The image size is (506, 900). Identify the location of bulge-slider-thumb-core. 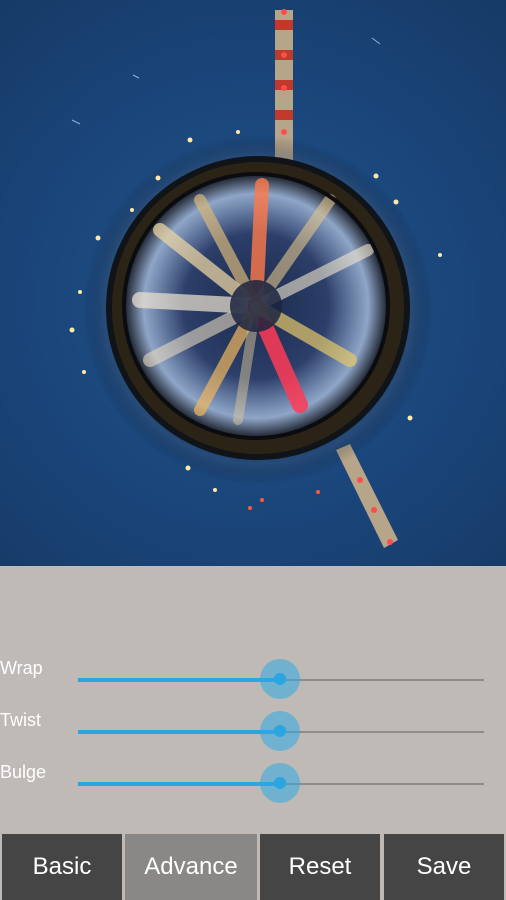
(280, 783).